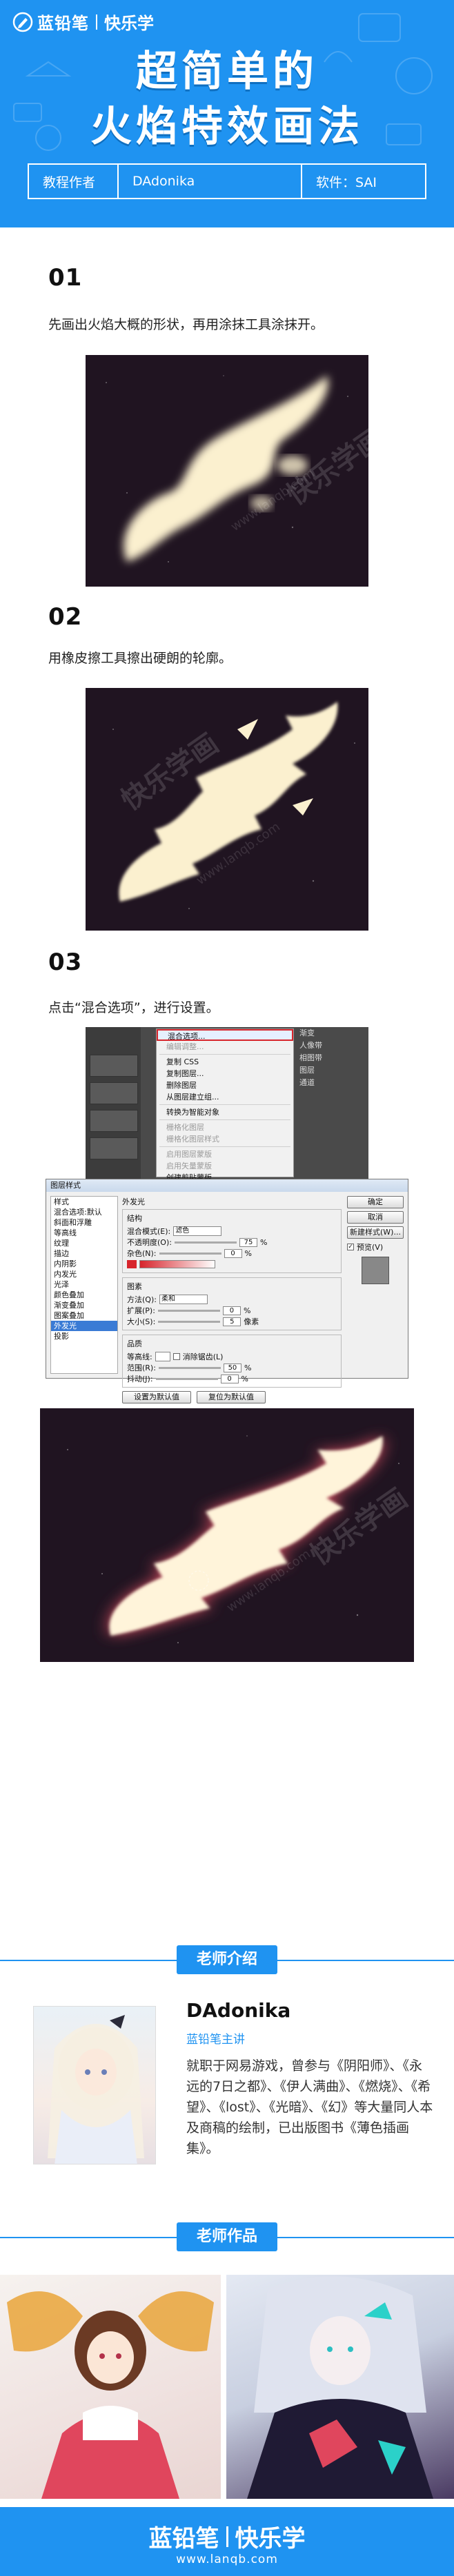 The width and height of the screenshot is (454, 2576). What do you see at coordinates (162, 1356) in the screenshot?
I see `contour-picker` at bounding box center [162, 1356].